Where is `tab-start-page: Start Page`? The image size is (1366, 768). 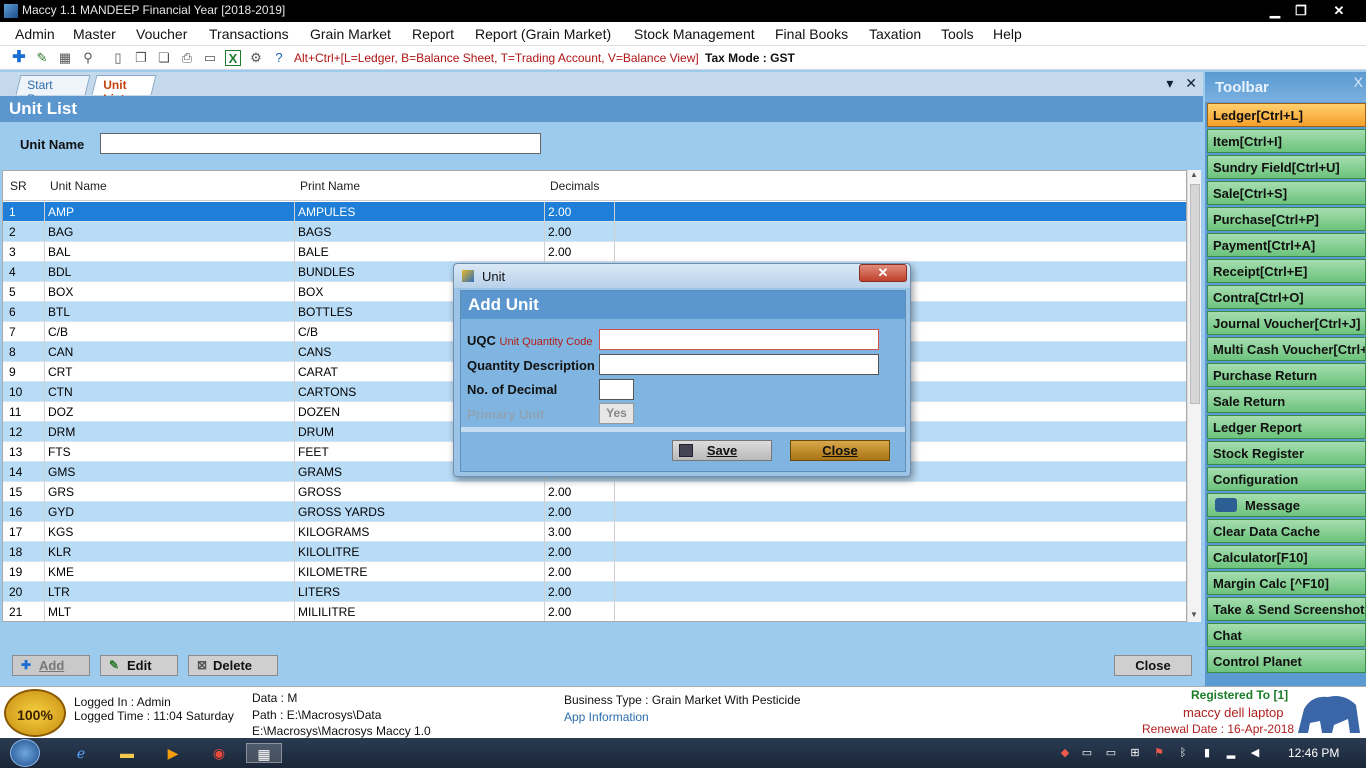 tab-start-page: Start Page is located at coordinates (53, 90).